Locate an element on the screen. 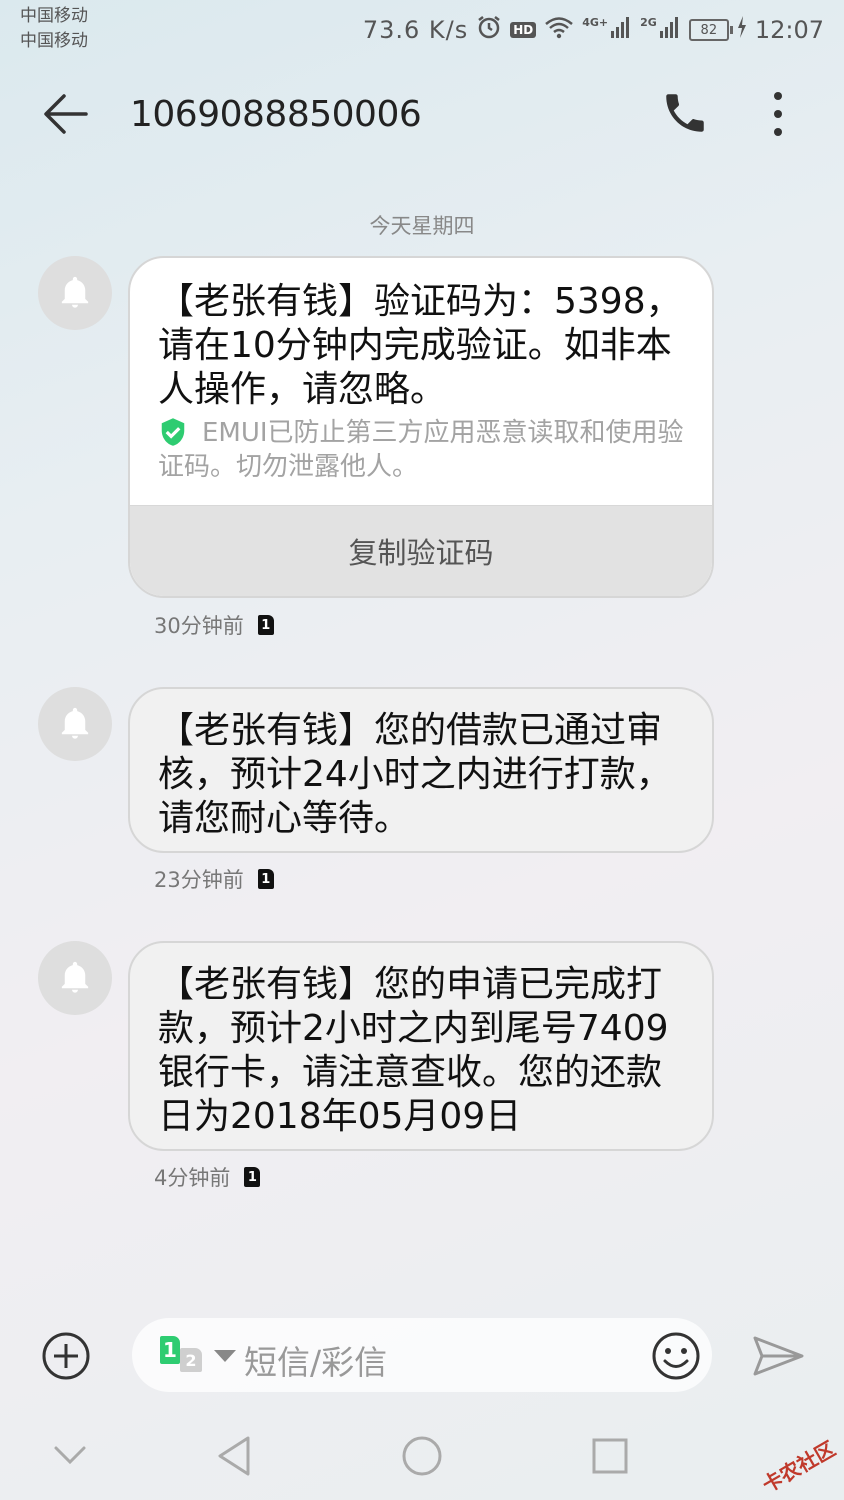  message-meta: 30分钟前 1 is located at coordinates (214, 625).